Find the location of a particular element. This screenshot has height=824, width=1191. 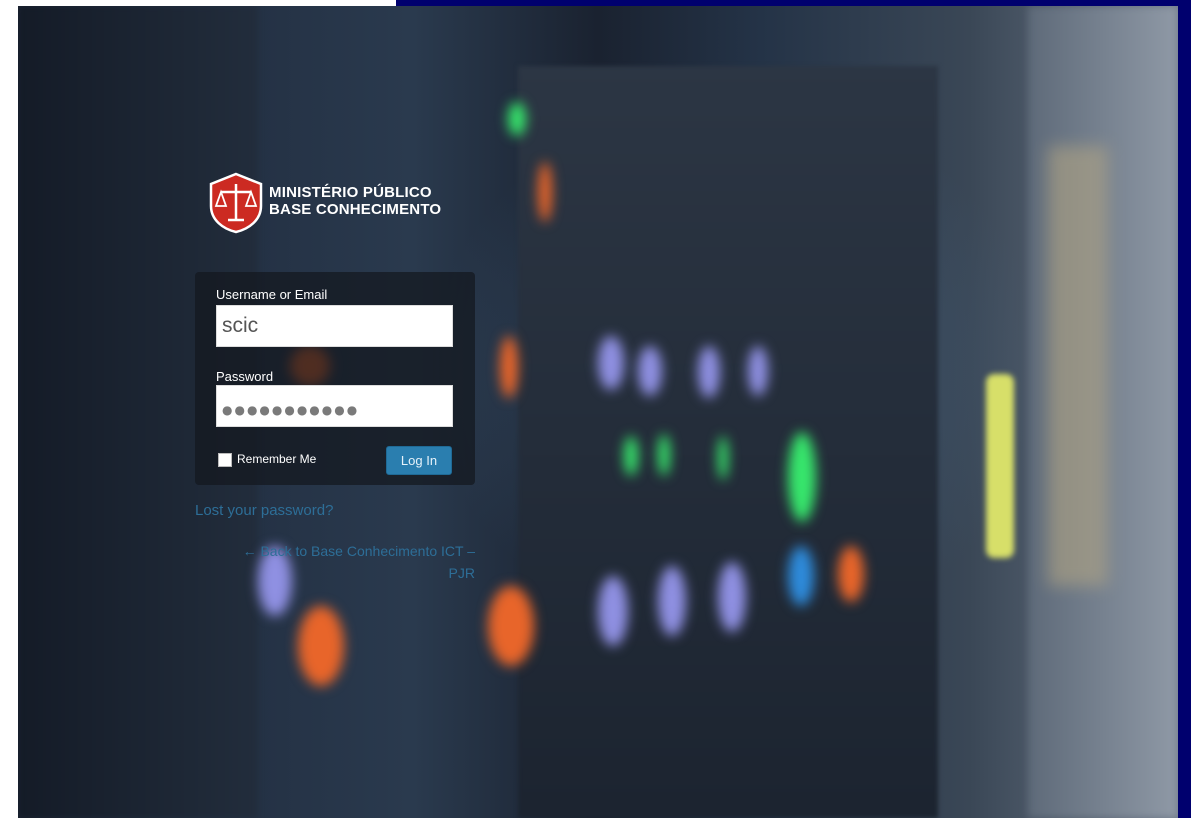

remember-me-label: Remember Me is located at coordinates (276, 459).